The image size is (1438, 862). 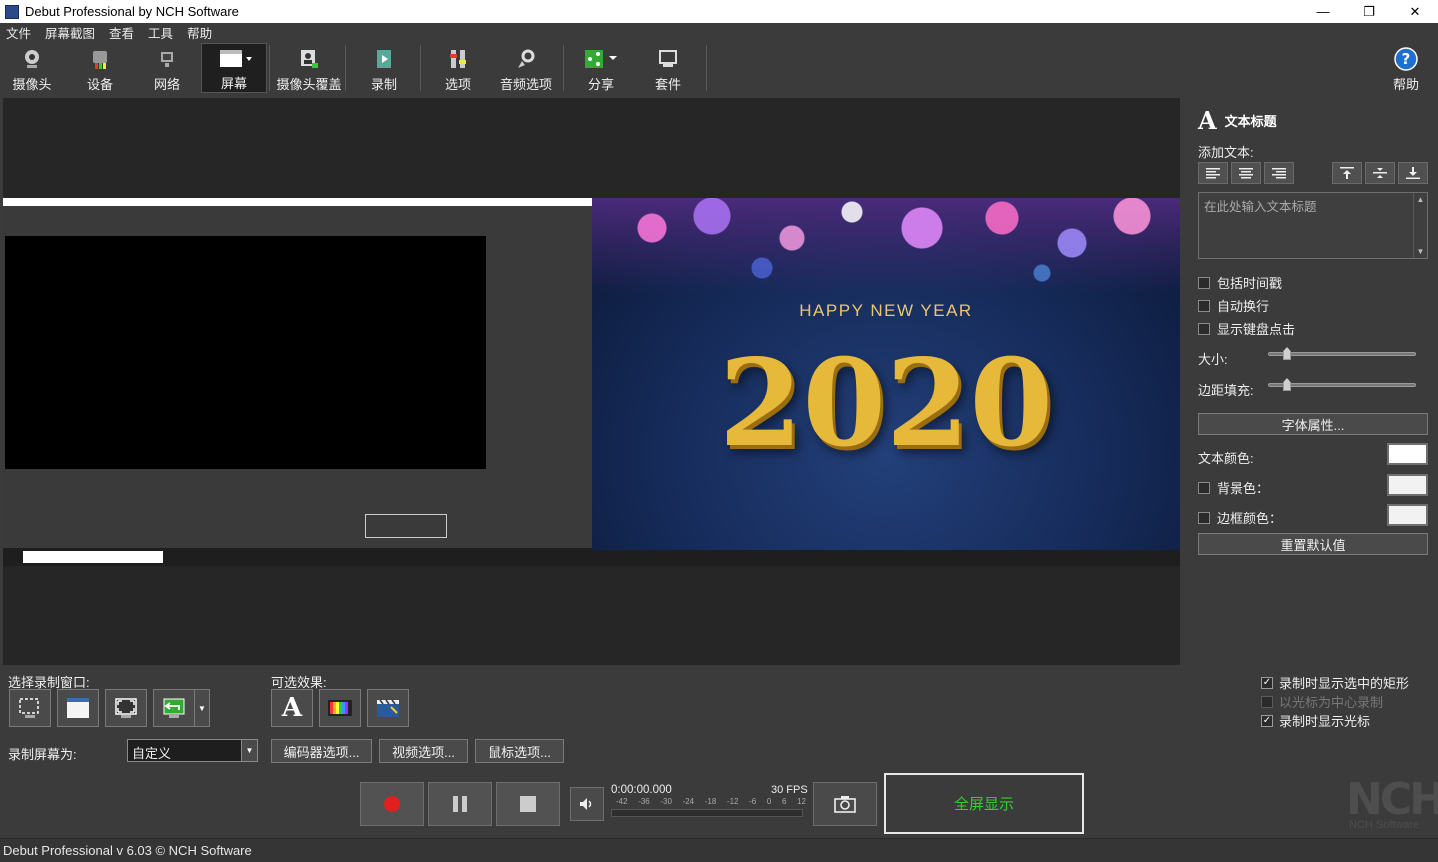 I want to click on reset-defaults-button: 重置默认值, so click(x=1313, y=544).